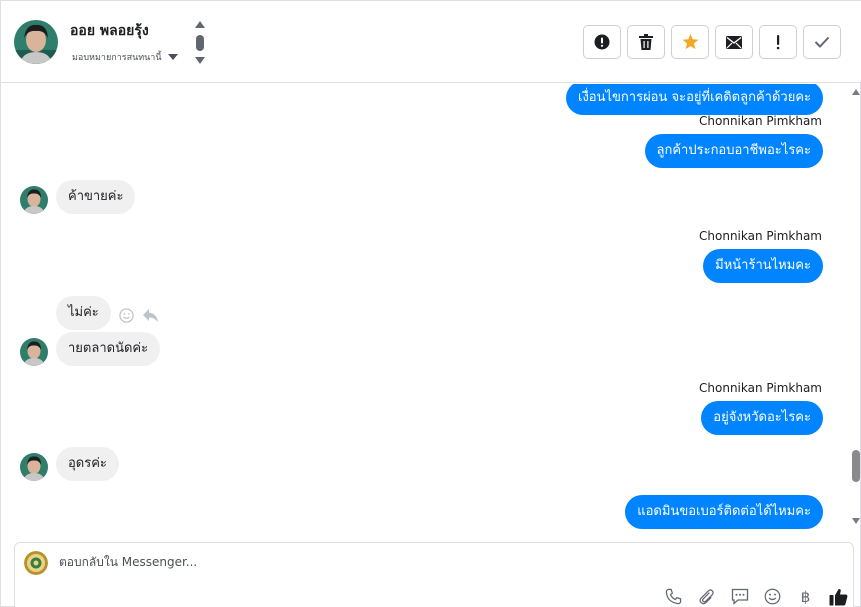 The height and width of the screenshot is (607, 861). What do you see at coordinates (200, 60) in the screenshot?
I see `next-conversation-icon` at bounding box center [200, 60].